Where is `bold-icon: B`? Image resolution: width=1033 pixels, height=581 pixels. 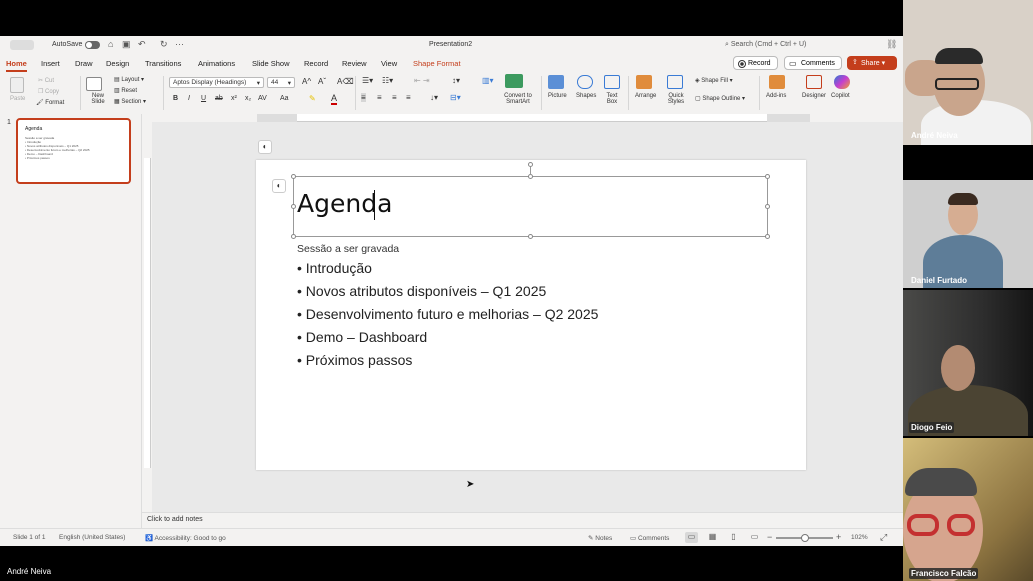 bold-icon: B is located at coordinates (175, 98).